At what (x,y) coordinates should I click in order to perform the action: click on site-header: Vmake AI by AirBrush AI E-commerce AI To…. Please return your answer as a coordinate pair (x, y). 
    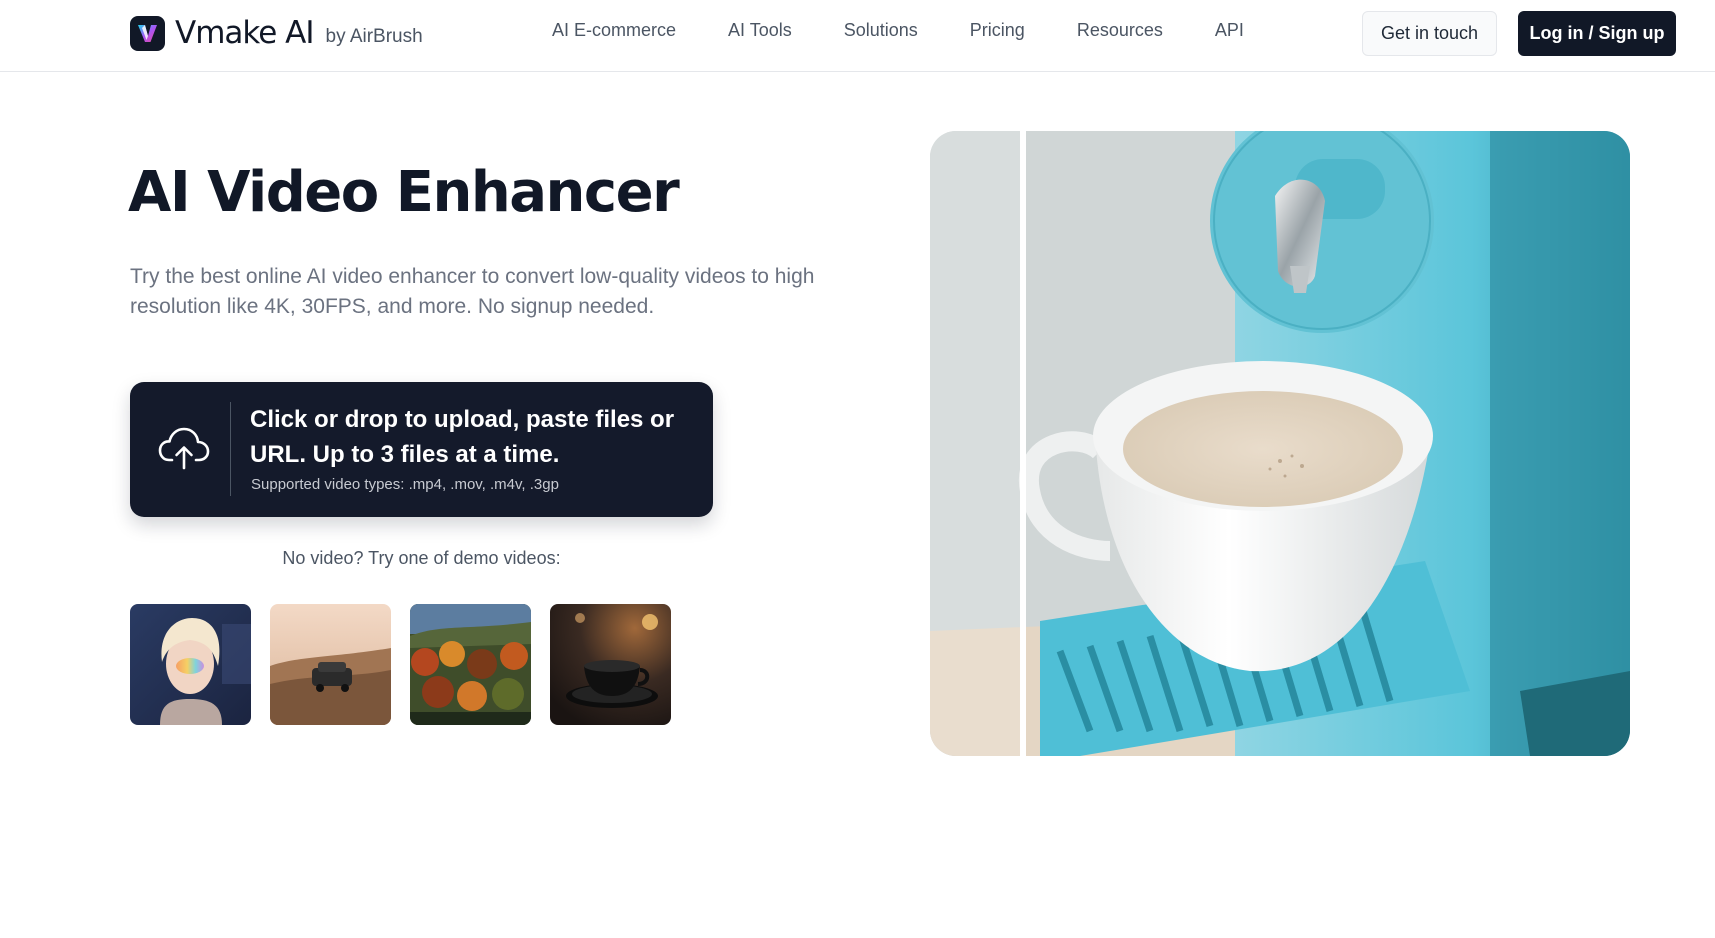
    Looking at the image, I should click on (857, 36).